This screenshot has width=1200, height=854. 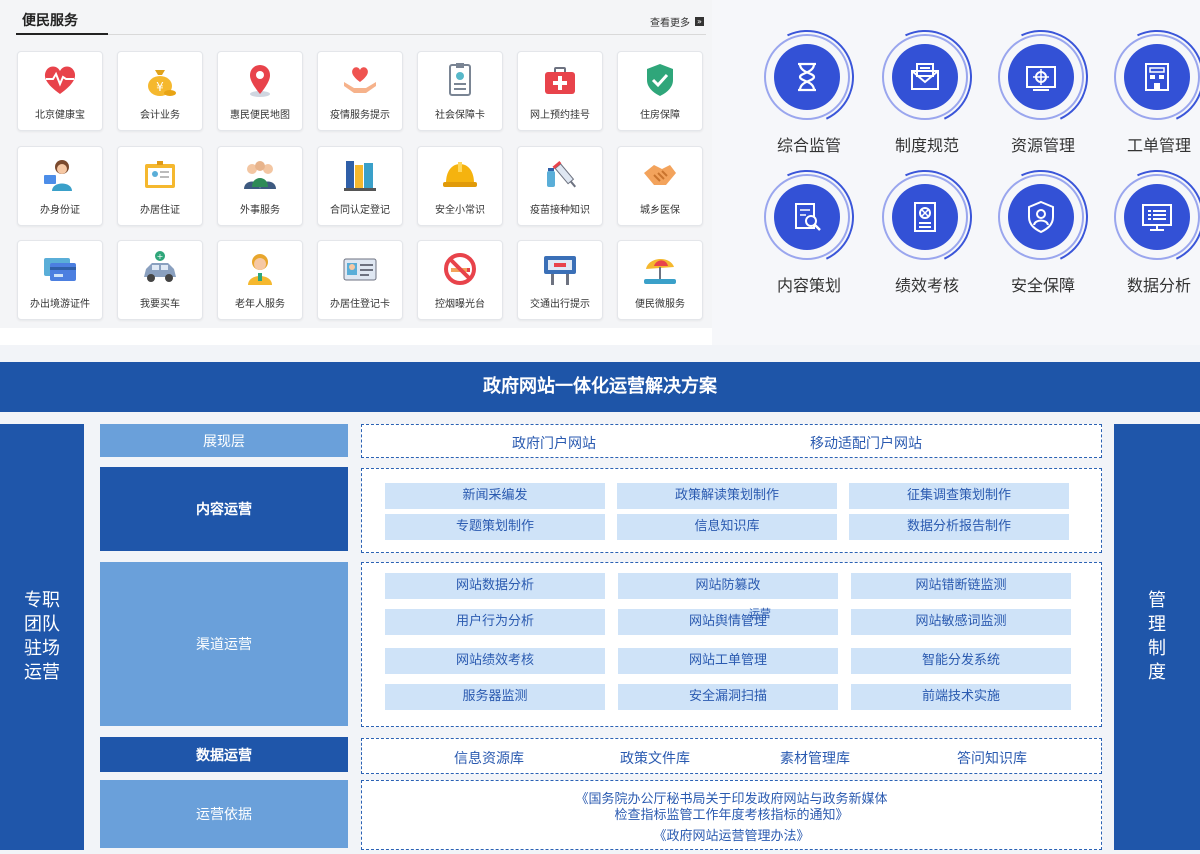 I want to click on feature-work-order-management: 工单管理, so click(x=1150, y=104).